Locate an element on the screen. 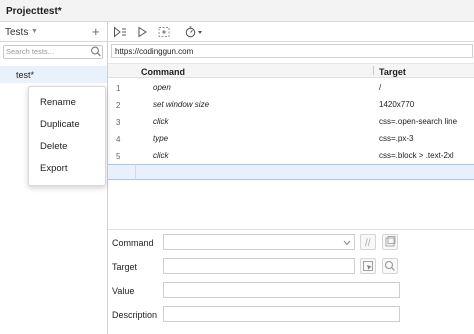  row-number: 1 is located at coordinates (118, 88).